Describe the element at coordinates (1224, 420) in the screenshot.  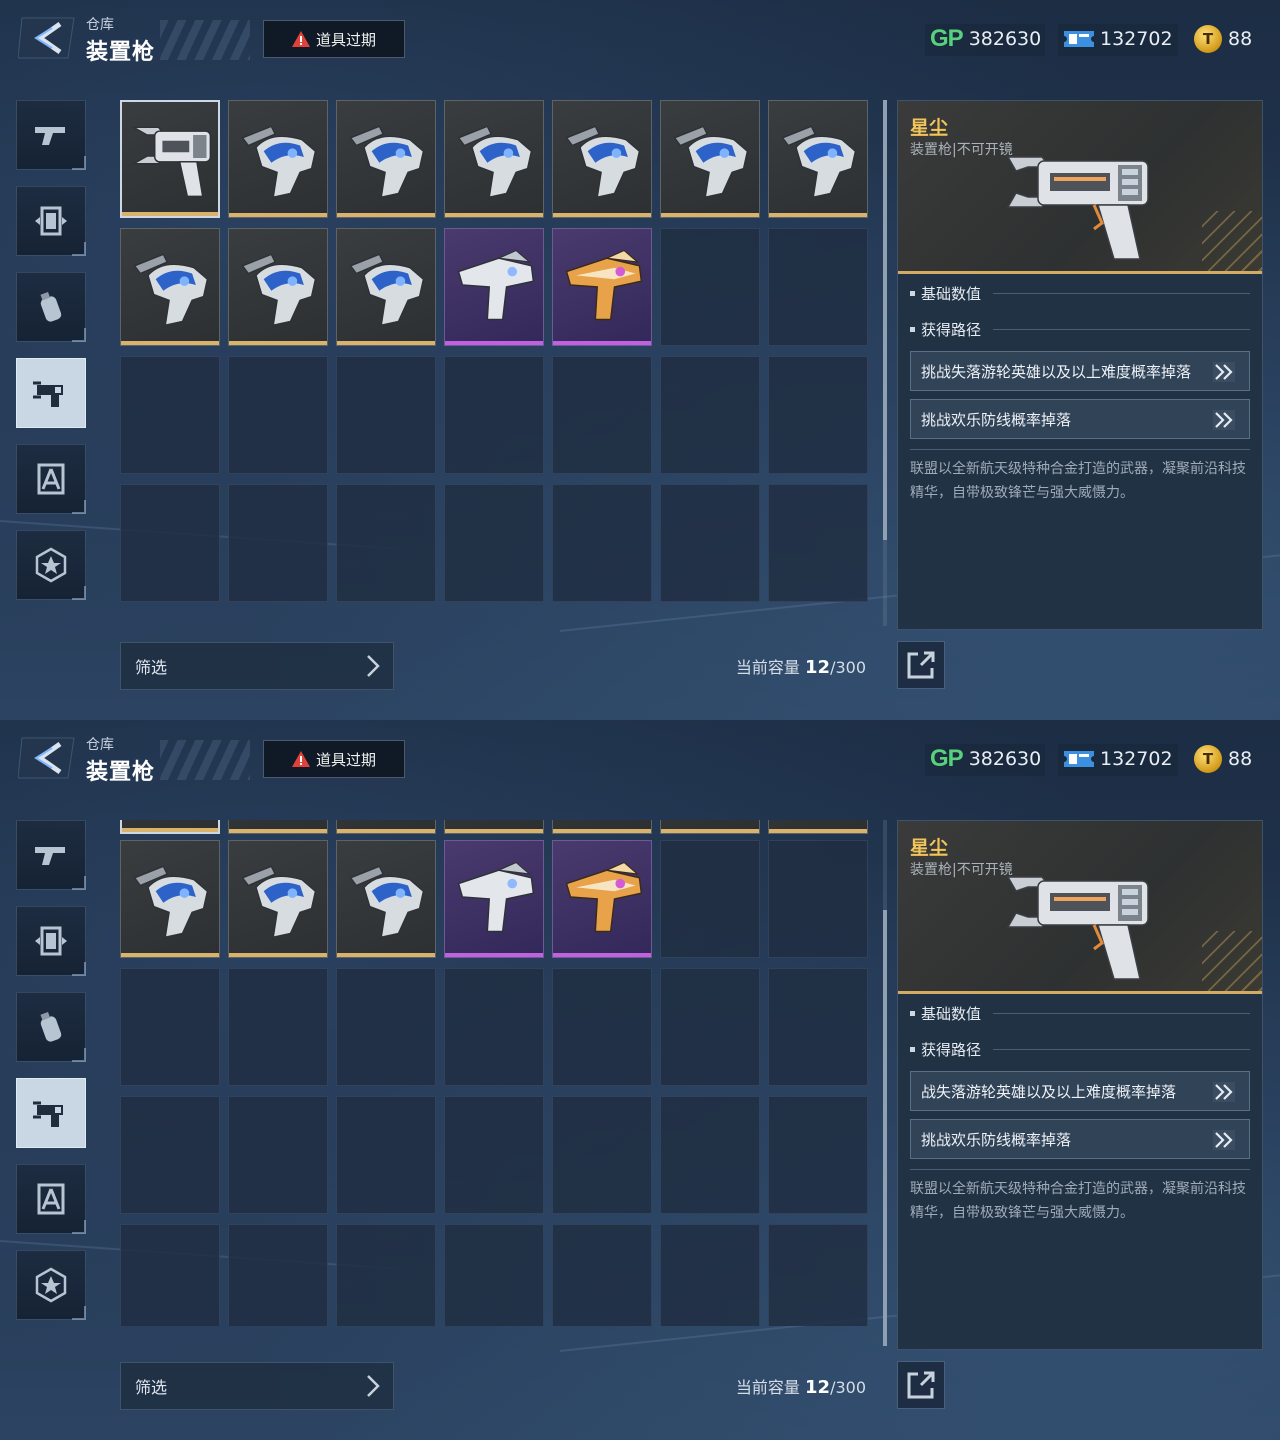
I see `double-chevron-icon` at that location.